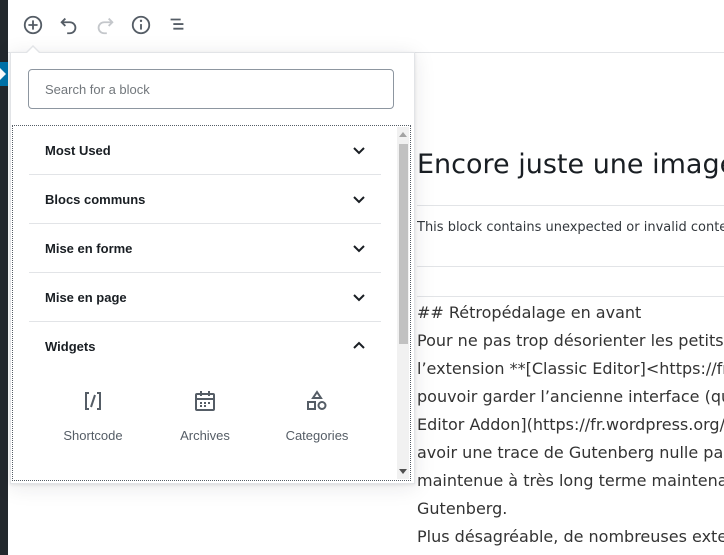 Image resolution: width=724 pixels, height=555 pixels. What do you see at coordinates (570, 164) in the screenshot?
I see `post-title: Encore juste une image` at bounding box center [570, 164].